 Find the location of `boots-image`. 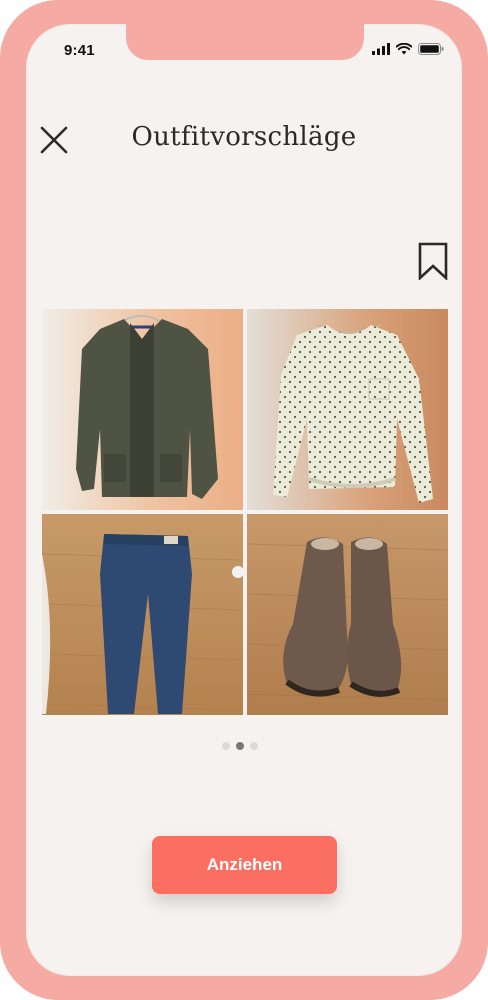

boots-image is located at coordinates (347, 614).